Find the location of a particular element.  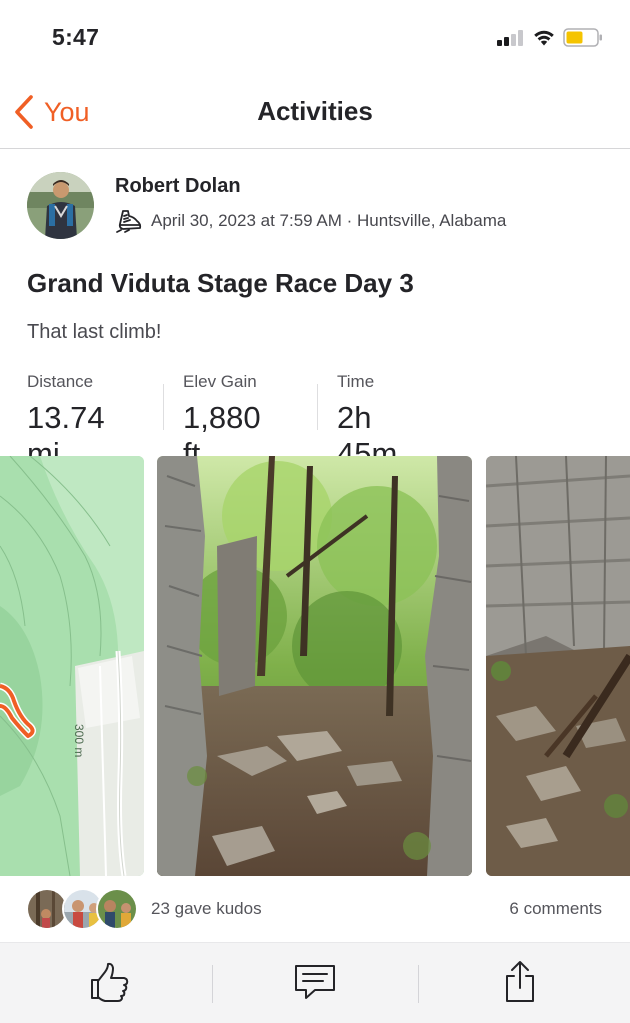

action-bar is located at coordinates (315, 982).